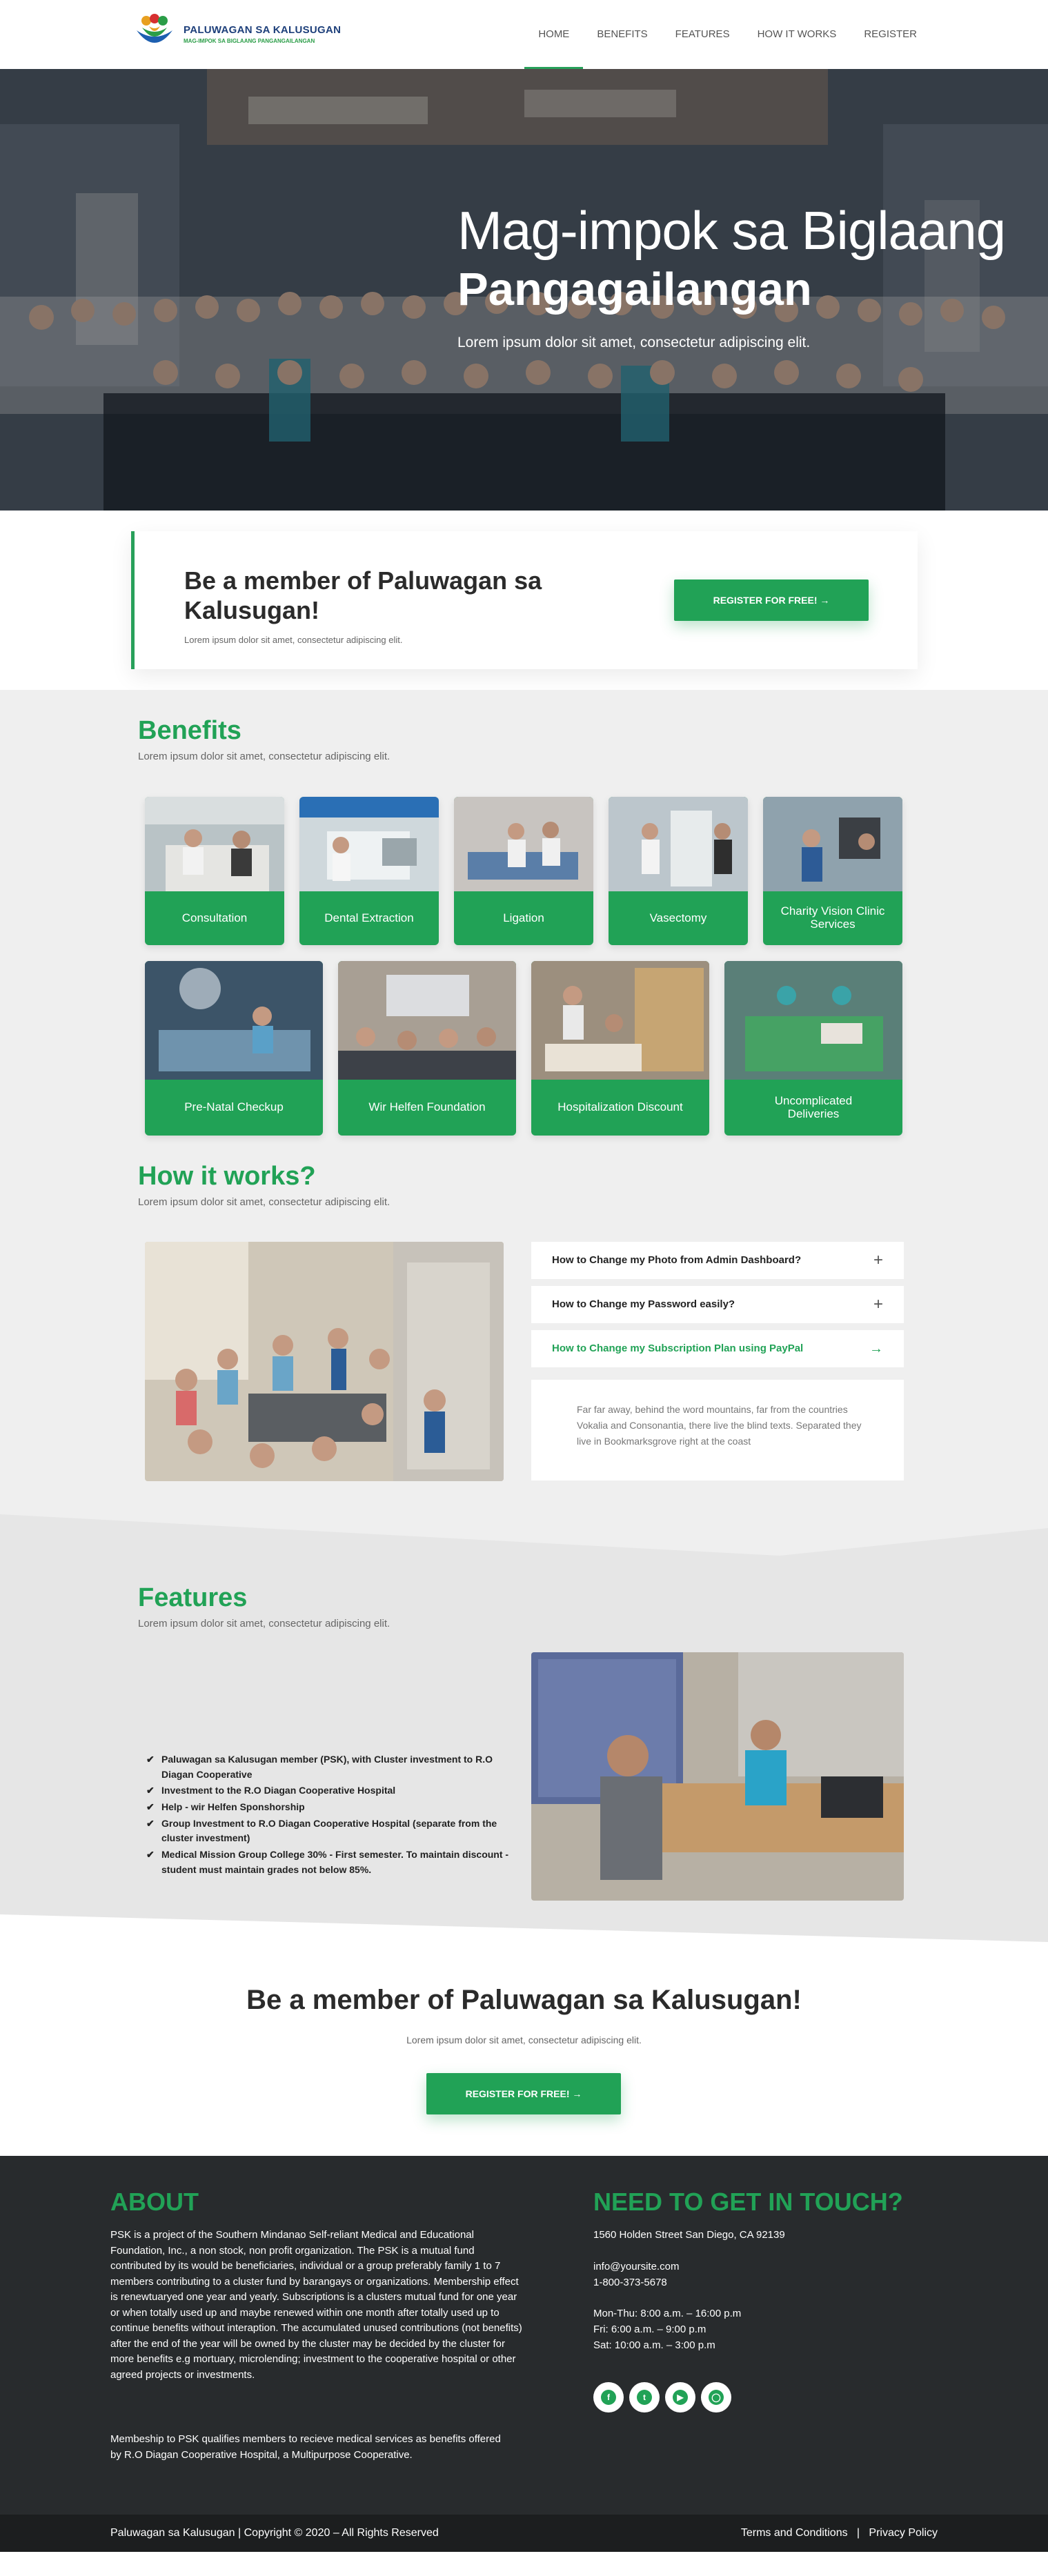 Image resolution: width=1048 pixels, height=2576 pixels. What do you see at coordinates (813, 1020) in the screenshot?
I see `deliveries-photo` at bounding box center [813, 1020].